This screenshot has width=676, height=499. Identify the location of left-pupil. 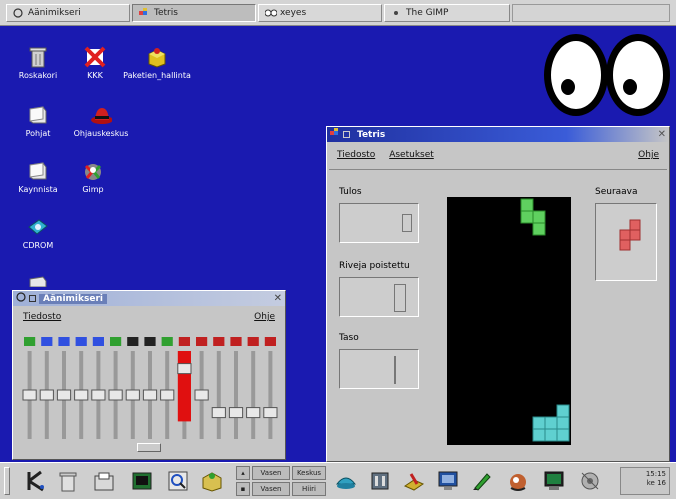
(568, 87).